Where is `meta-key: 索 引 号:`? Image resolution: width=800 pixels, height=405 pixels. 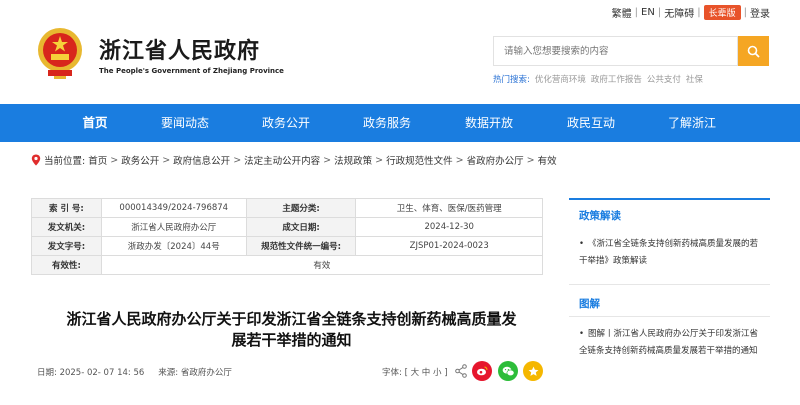
meta-key: 索 引 号: is located at coordinates (66, 208).